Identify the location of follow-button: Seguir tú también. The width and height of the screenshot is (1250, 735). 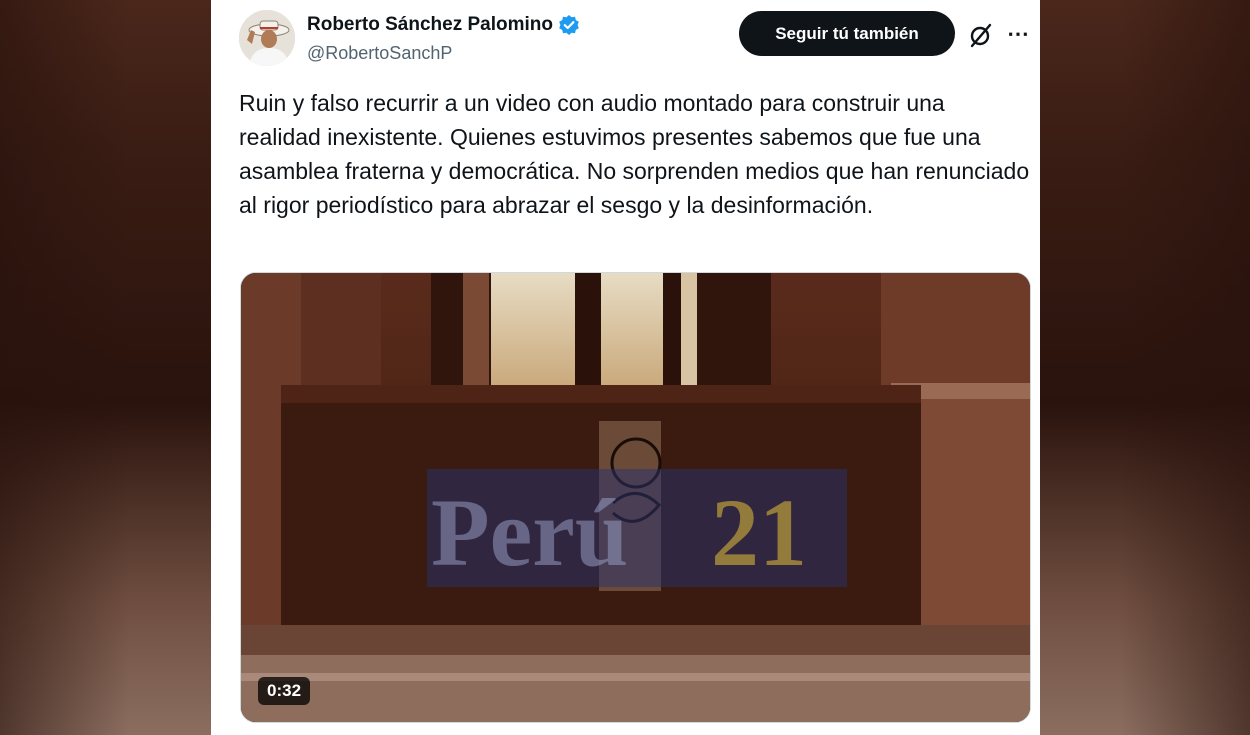
(847, 33).